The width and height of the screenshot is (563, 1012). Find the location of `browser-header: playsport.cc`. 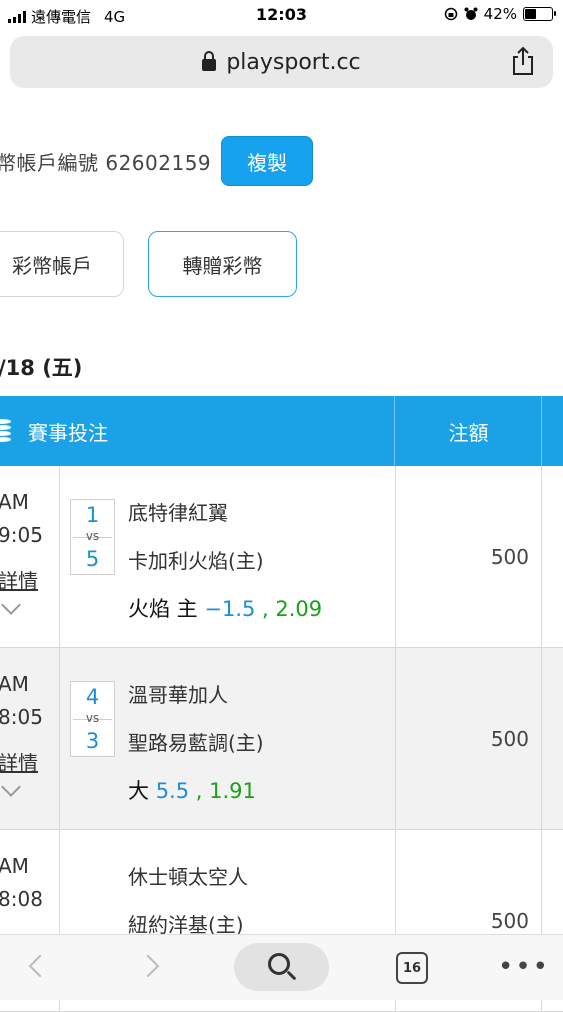

browser-header: playsport.cc is located at coordinates (281, 65).